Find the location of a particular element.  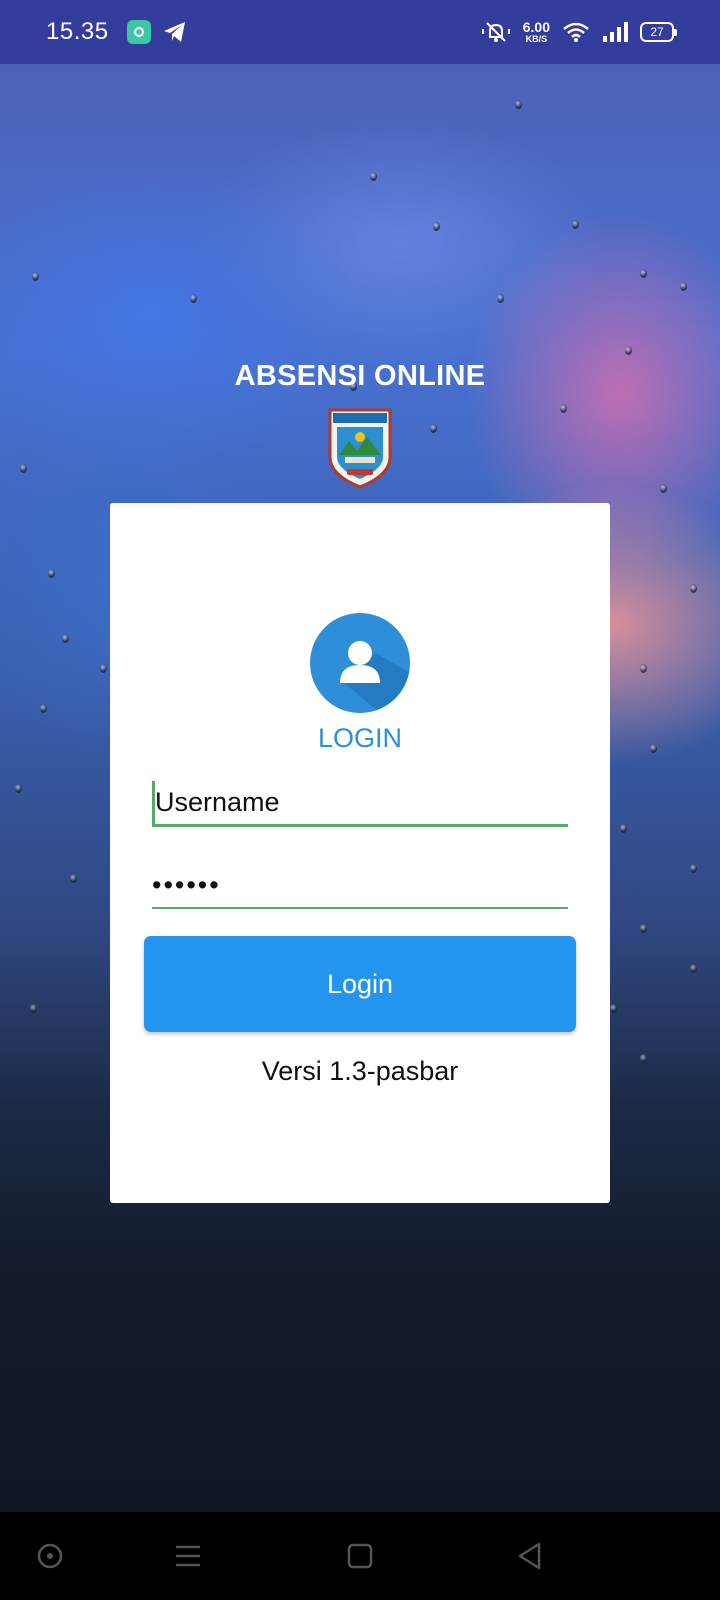

signal-icon is located at coordinates (615, 32).